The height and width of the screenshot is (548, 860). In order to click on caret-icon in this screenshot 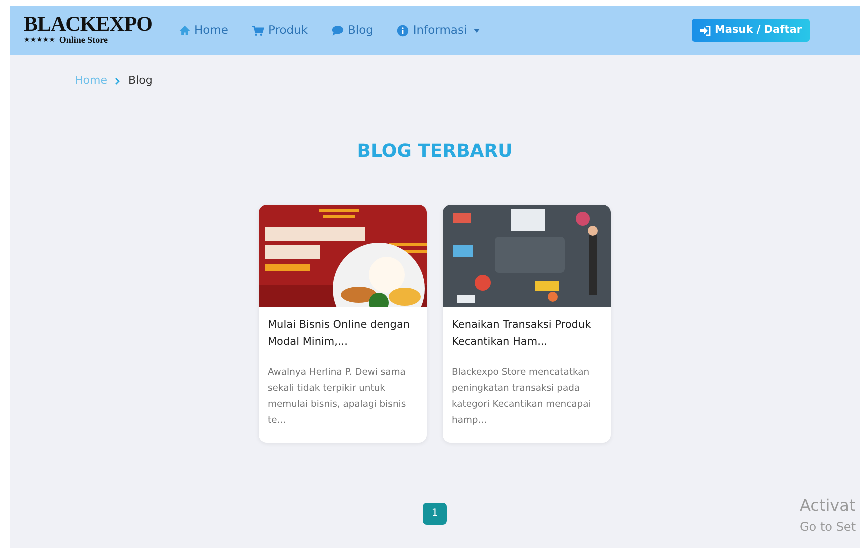, I will do `click(477, 30)`.